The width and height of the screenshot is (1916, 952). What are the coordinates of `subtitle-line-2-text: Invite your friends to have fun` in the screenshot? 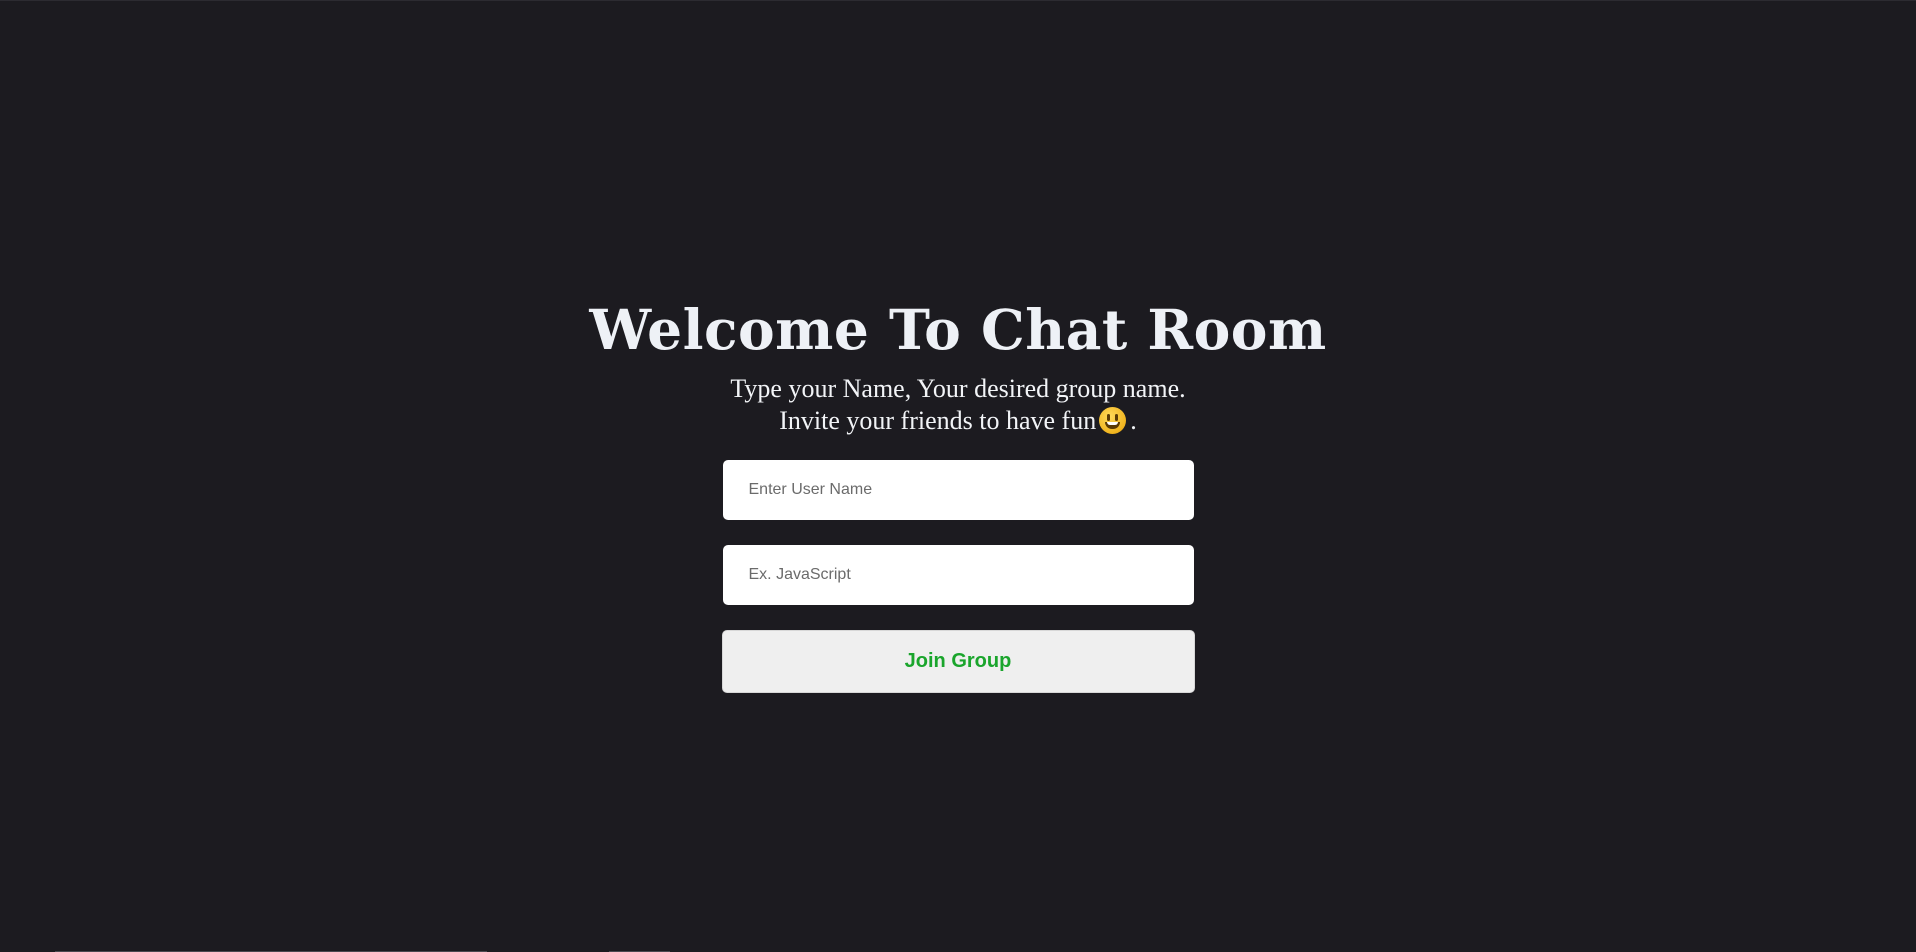 It's located at (938, 420).